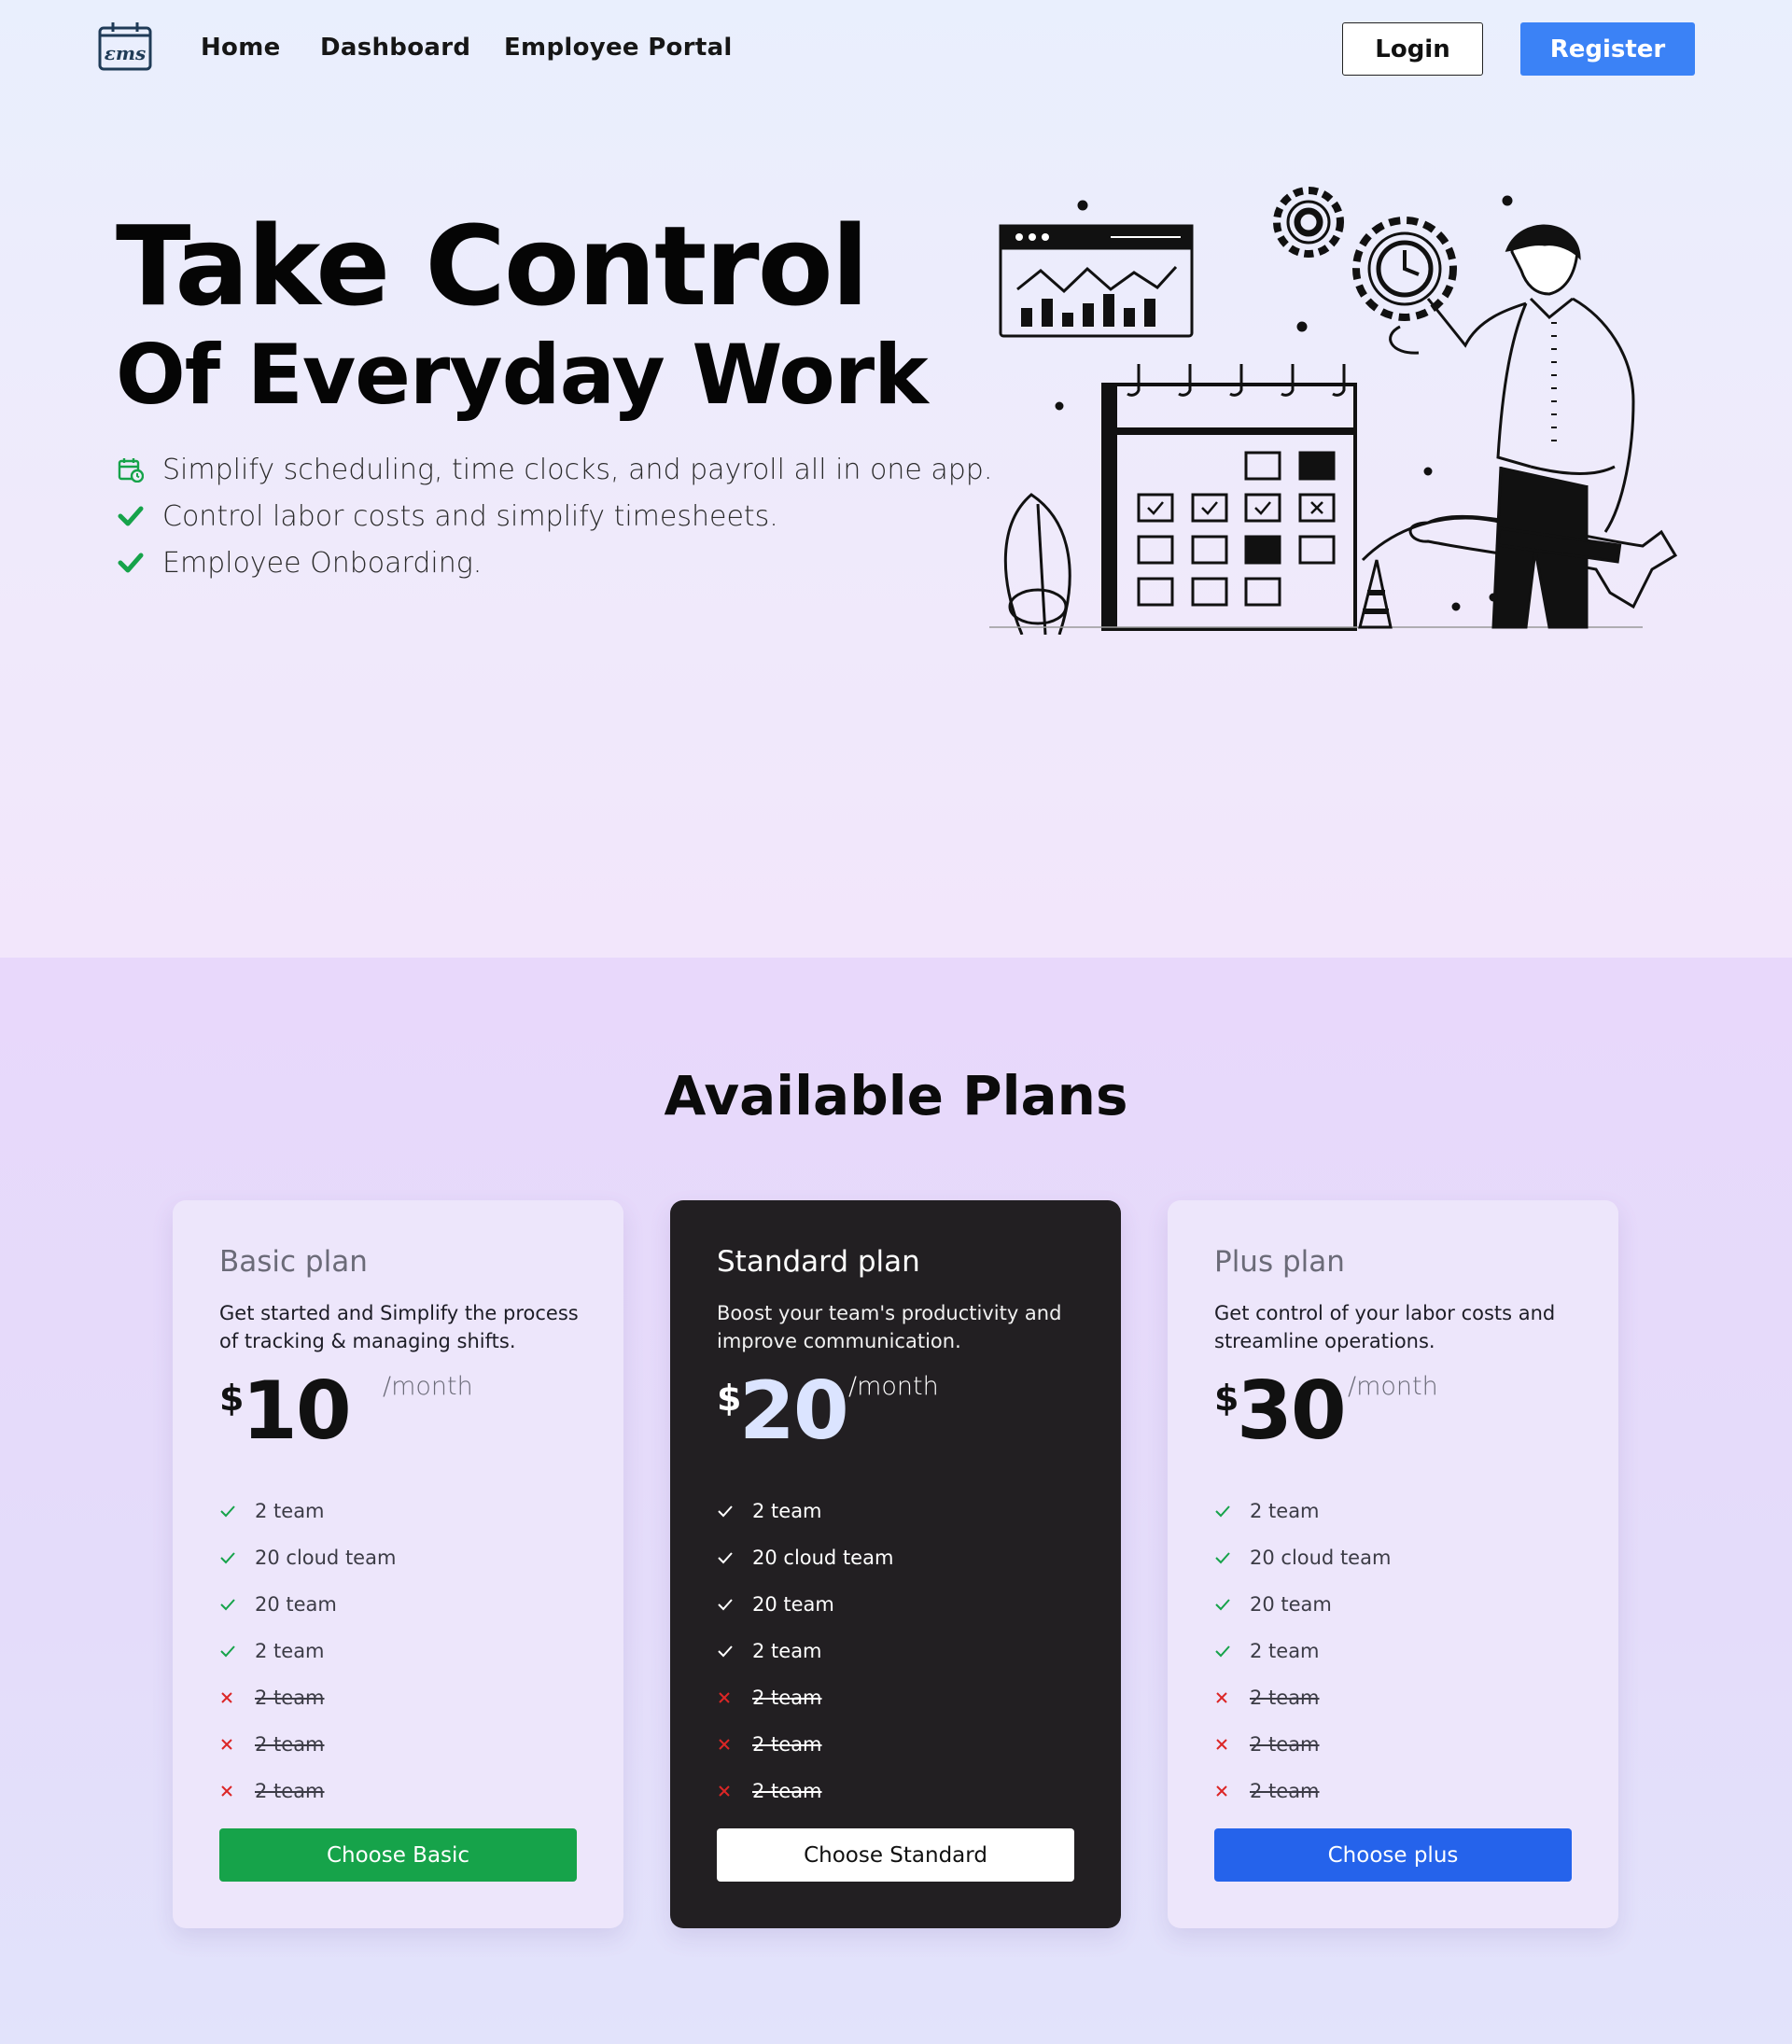  Describe the element at coordinates (133, 469) in the screenshot. I see `calendar-clock-icon` at that location.